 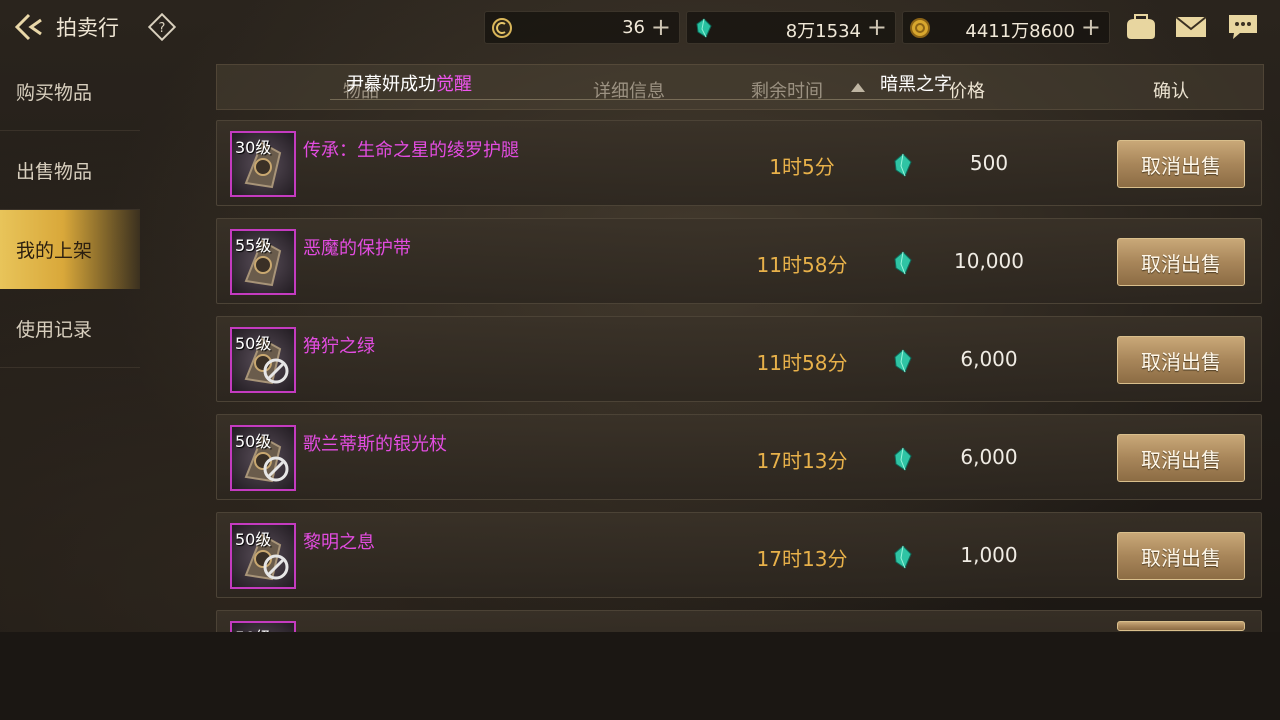 I want to click on item-name: 歌兰蒂斯的银光杖, so click(x=375, y=444).